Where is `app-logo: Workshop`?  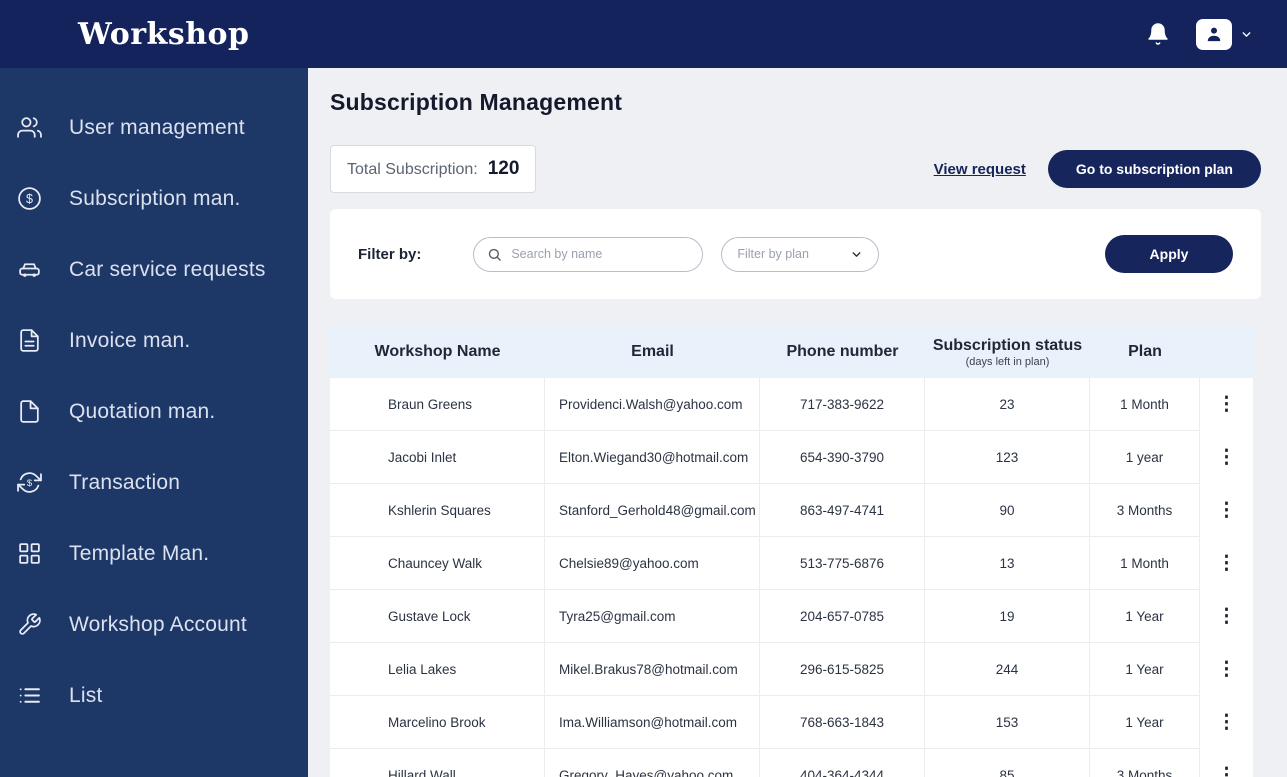 app-logo: Workshop is located at coordinates (164, 34).